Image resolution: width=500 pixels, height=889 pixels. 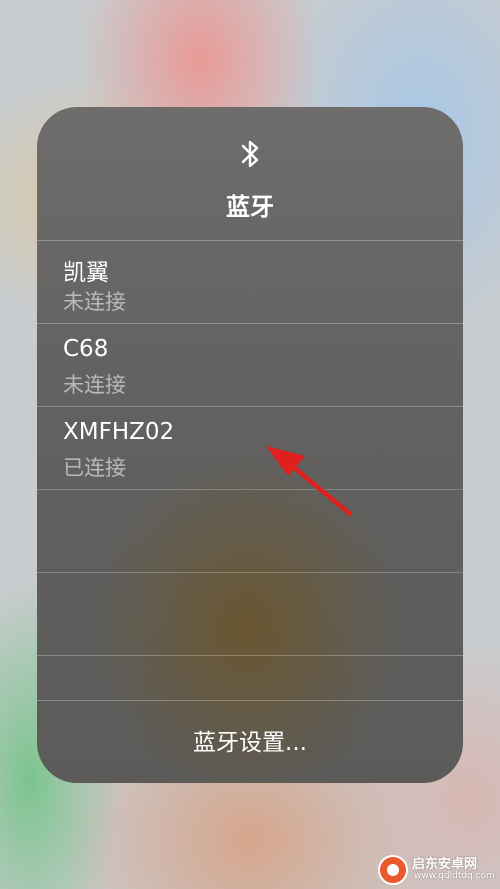 I want to click on device-status: 已连接, so click(x=94, y=468).